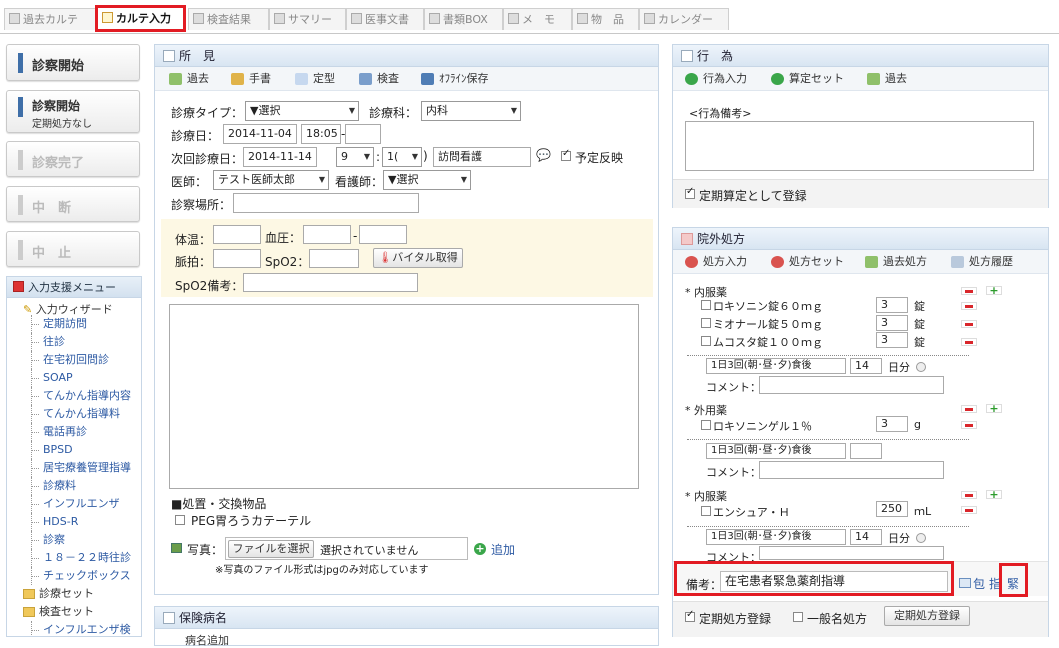 This screenshot has height=648, width=1059. Describe the element at coordinates (355, 157) in the screenshot. I see `next-hour-select: 9` at that location.